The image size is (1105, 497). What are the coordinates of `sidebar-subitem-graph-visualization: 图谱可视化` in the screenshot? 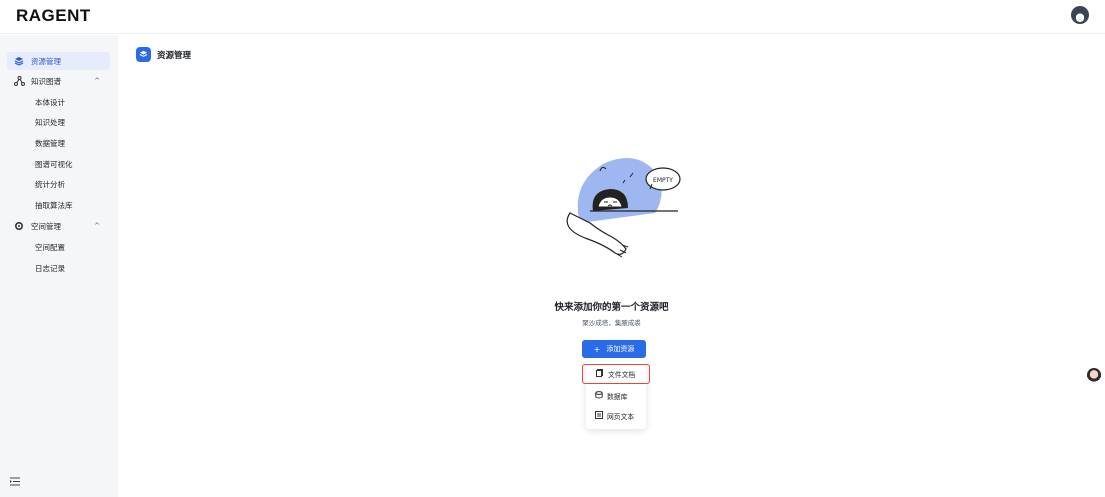 It's located at (54, 164).